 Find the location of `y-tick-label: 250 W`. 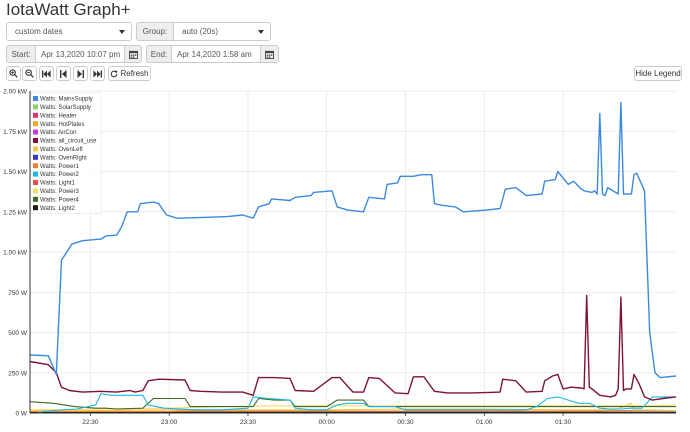

y-tick-label: 250 W is located at coordinates (18, 373).